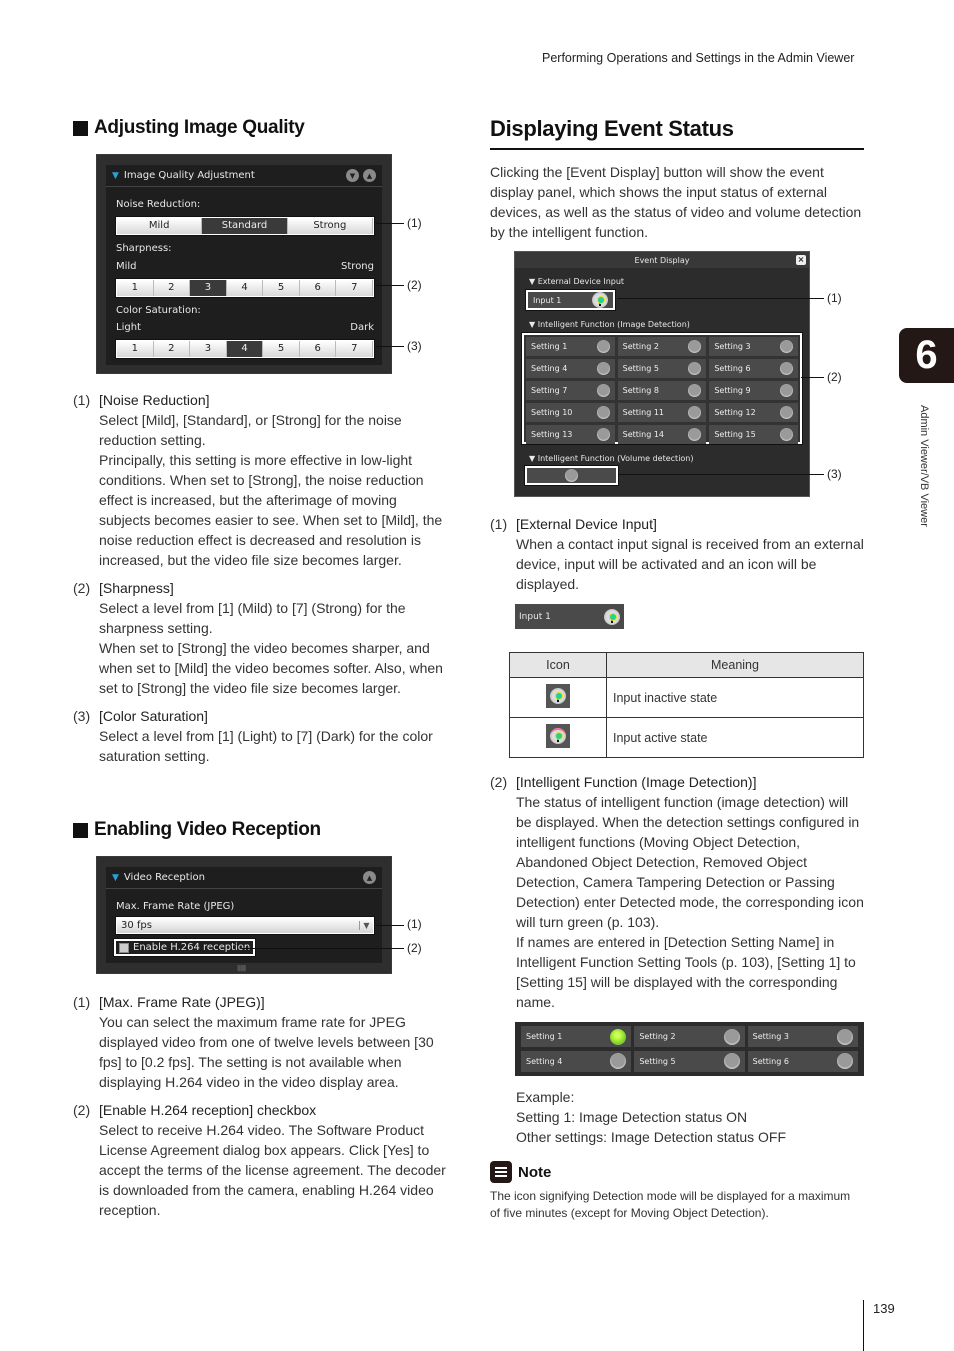 This screenshot has height=1351, width=954. I want to click on example-setting-cell: Setting 2, so click(689, 1036).